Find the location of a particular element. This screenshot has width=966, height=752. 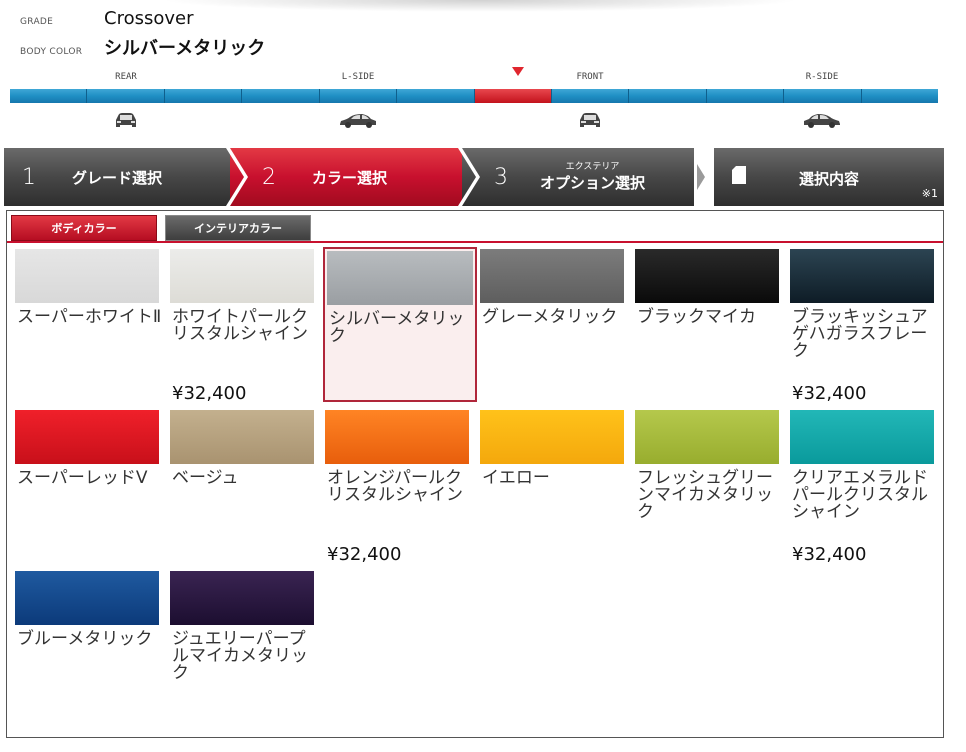

color-name: イエロー is located at coordinates (516, 478).